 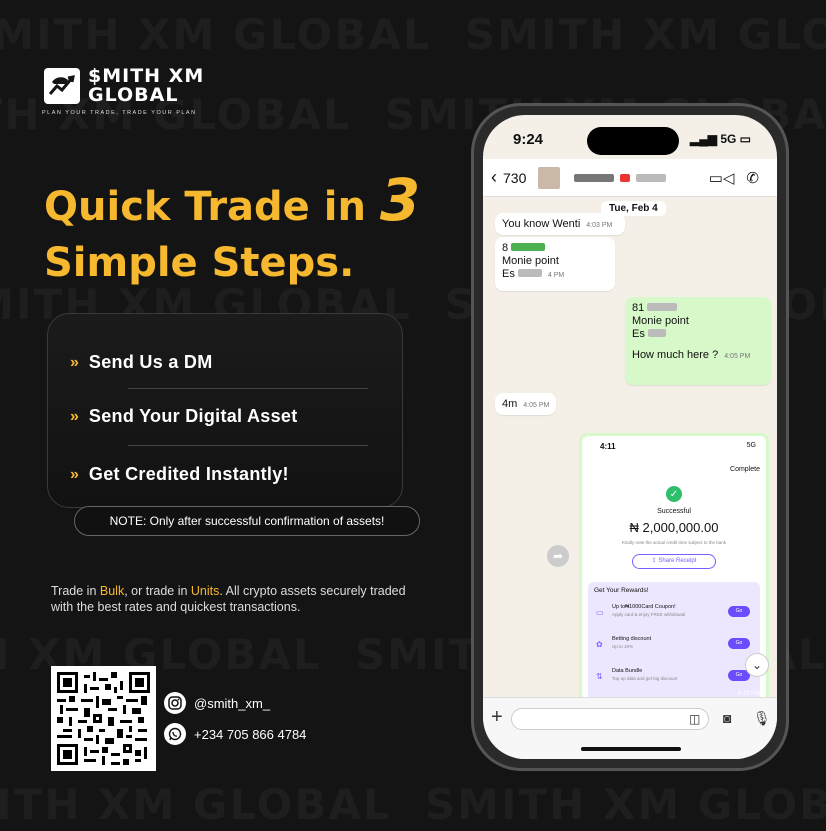 I want to click on instagram-icon, so click(x=175, y=703).